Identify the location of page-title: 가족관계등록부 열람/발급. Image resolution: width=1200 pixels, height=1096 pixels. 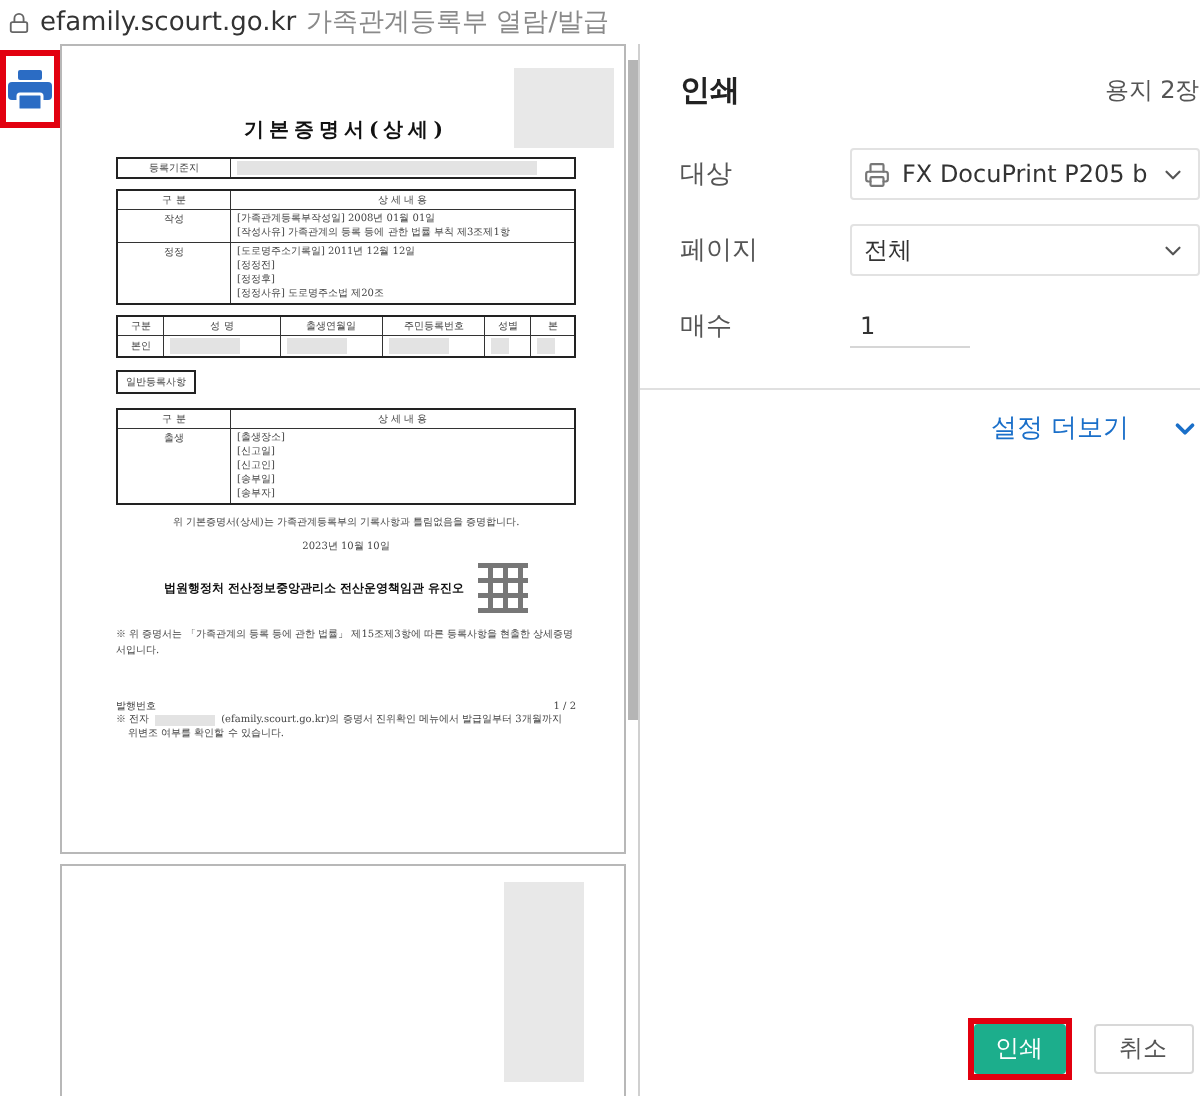
(458, 23).